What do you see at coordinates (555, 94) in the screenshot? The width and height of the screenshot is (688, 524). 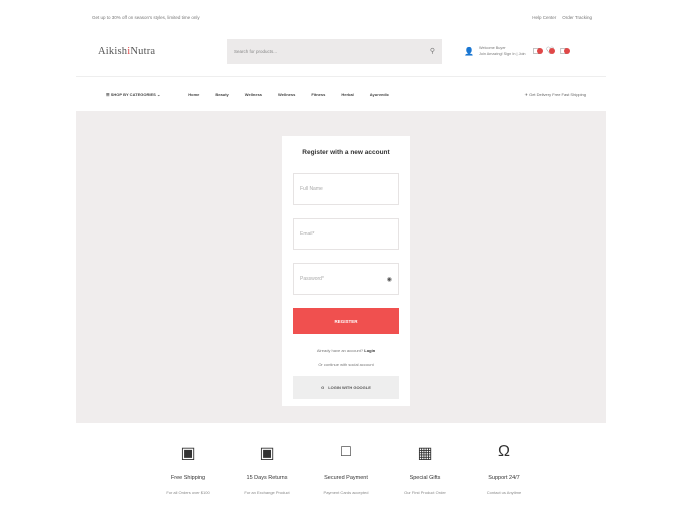 I see `shipping-note: ✈ Get Delivery Free Fast Shipping` at bounding box center [555, 94].